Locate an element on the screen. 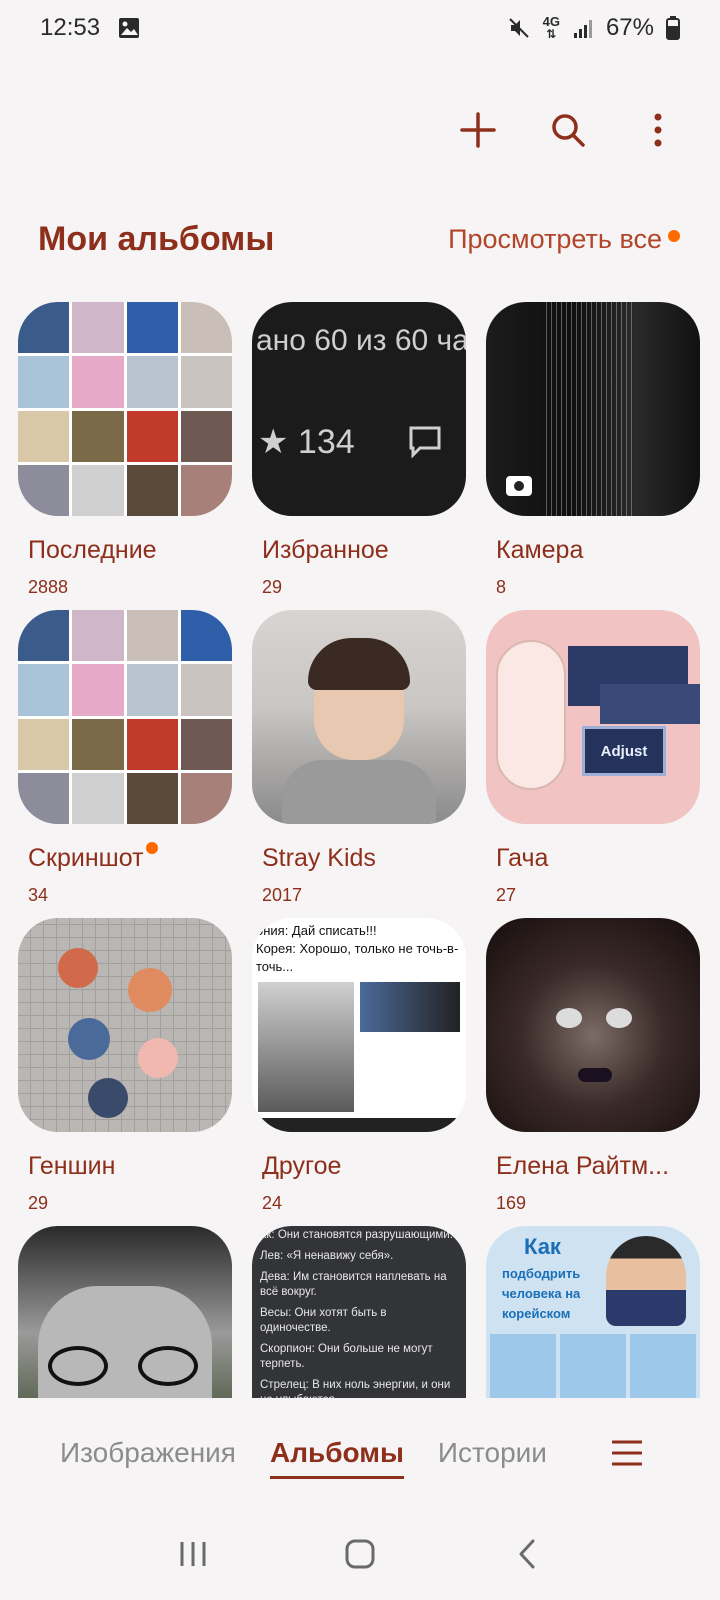  top-actions is located at coordinates (568, 130).